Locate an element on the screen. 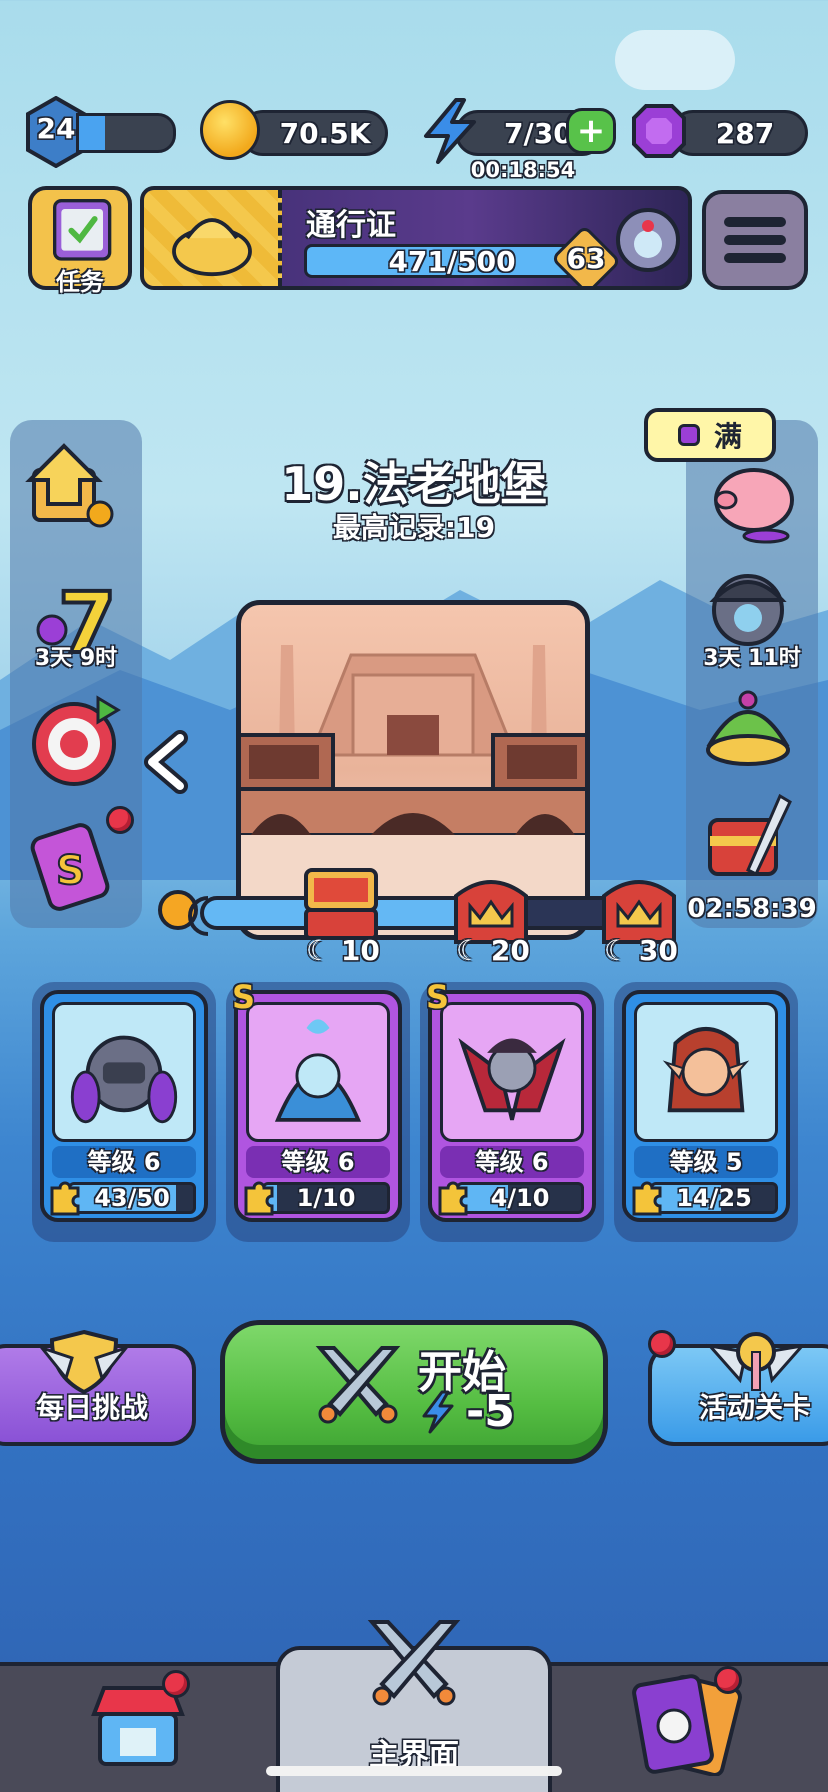 Image resolution: width=828 pixels, height=1792 pixels. hero-slot: 等级 6 43/50 is located at coordinates (124, 1112).